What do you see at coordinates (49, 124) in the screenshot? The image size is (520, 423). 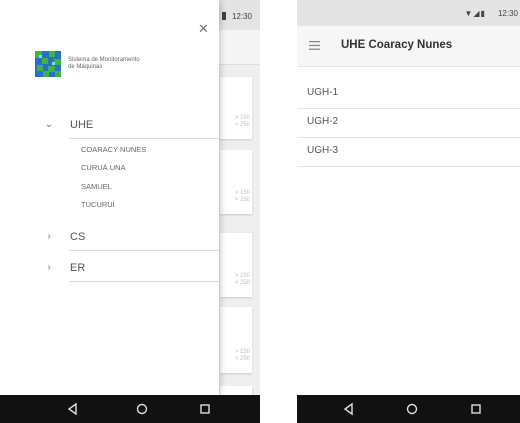 I see `chevron-down-icon: ⌄` at bounding box center [49, 124].